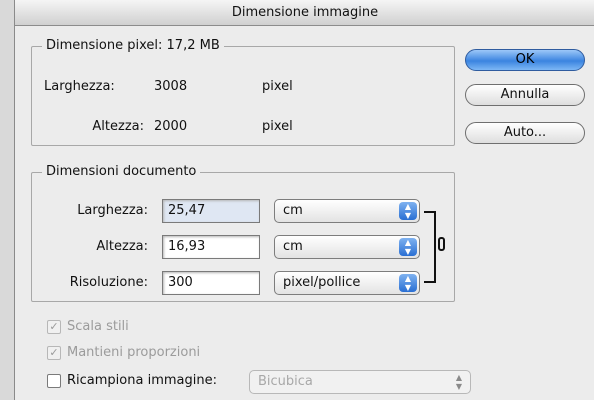  I want to click on chain-link-icon, so click(441, 244).